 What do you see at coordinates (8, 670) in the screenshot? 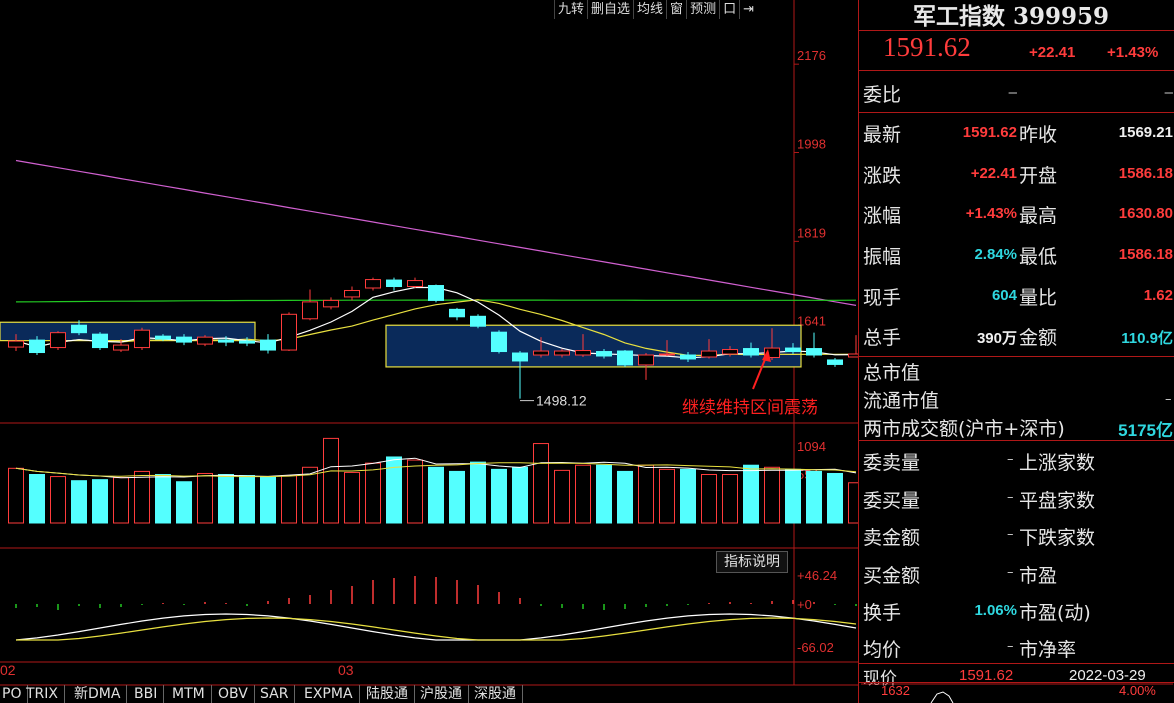
I see `date-label-0: 02` at bounding box center [8, 670].